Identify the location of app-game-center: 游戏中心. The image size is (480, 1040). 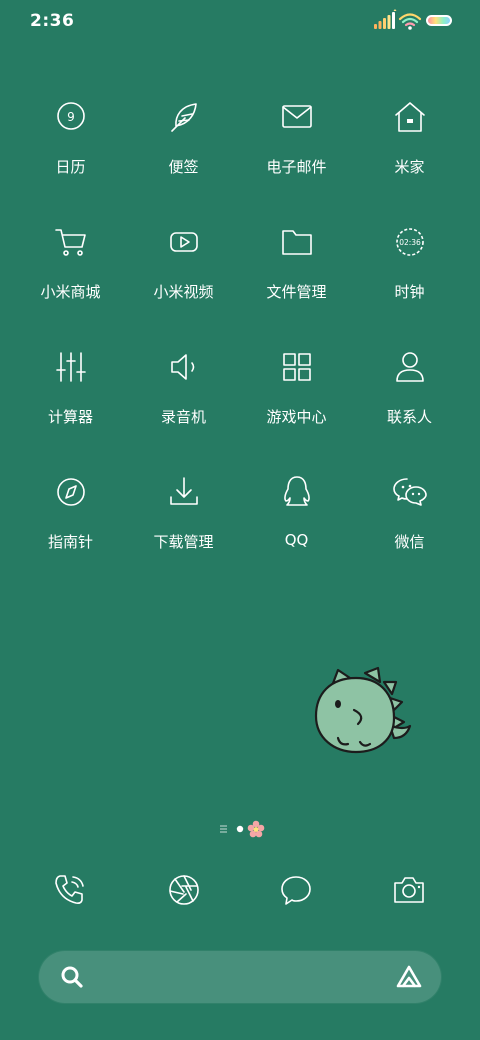
(296, 395).